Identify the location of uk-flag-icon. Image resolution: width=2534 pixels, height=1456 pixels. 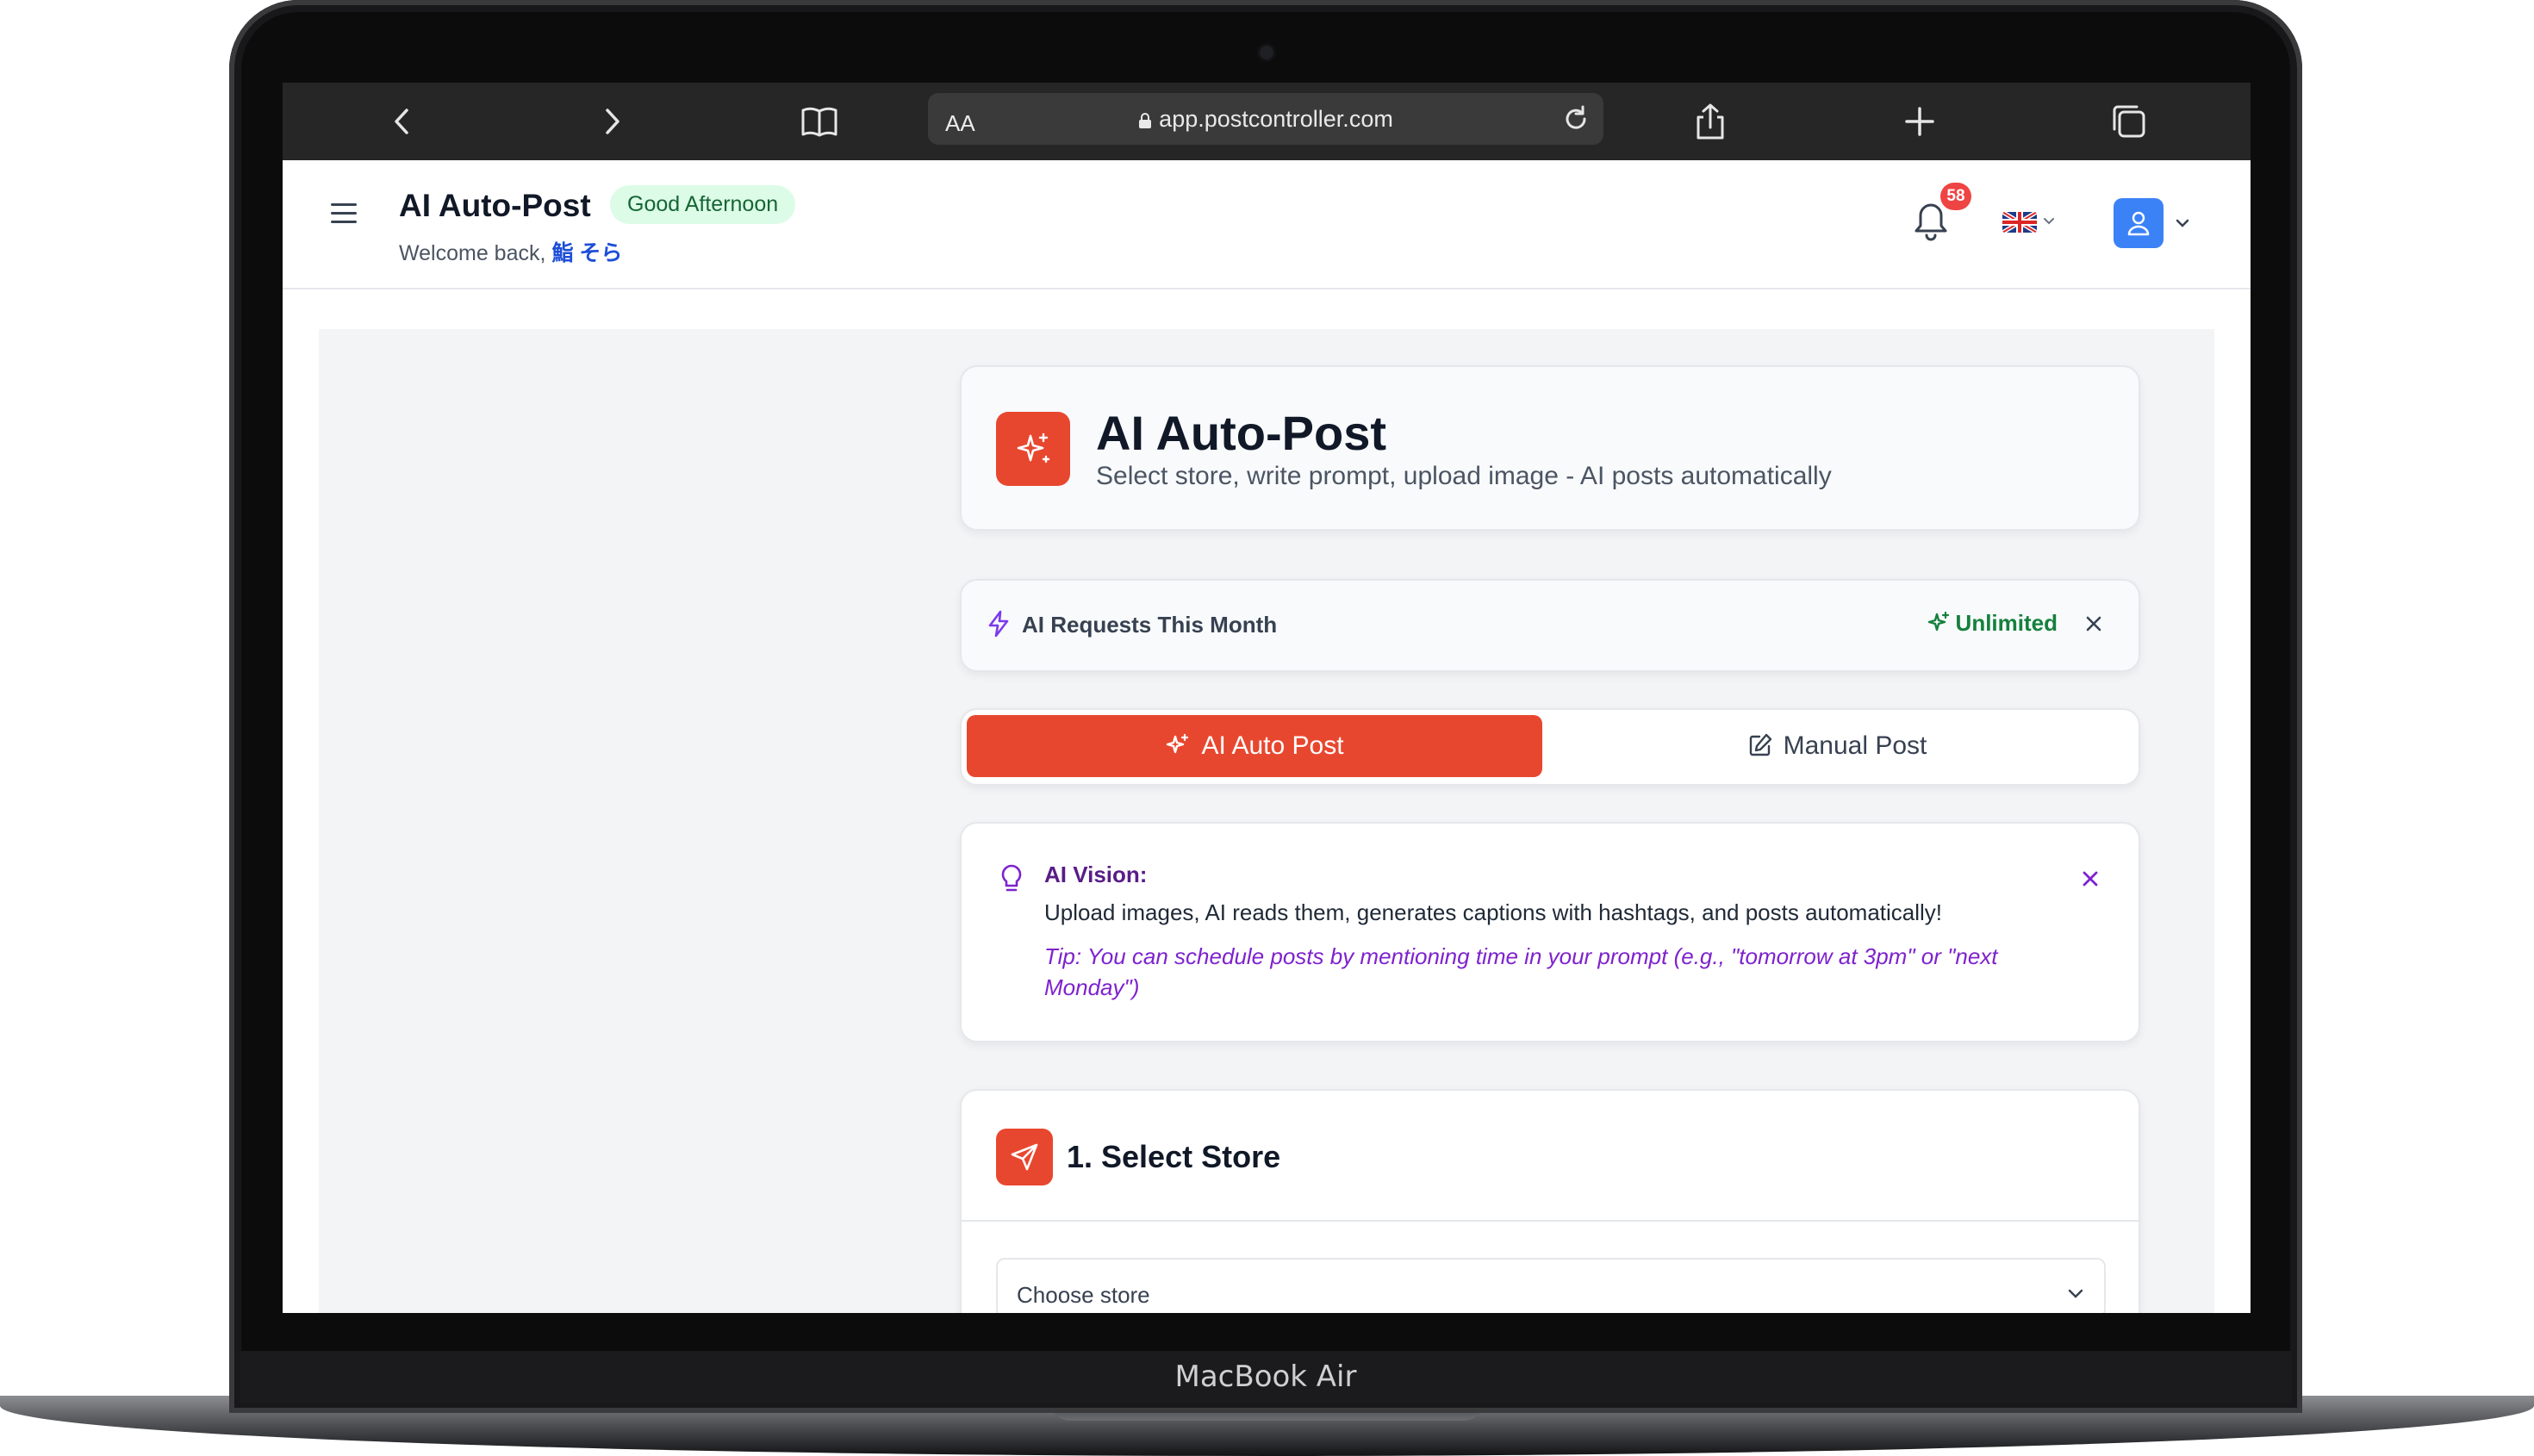
(2020, 223).